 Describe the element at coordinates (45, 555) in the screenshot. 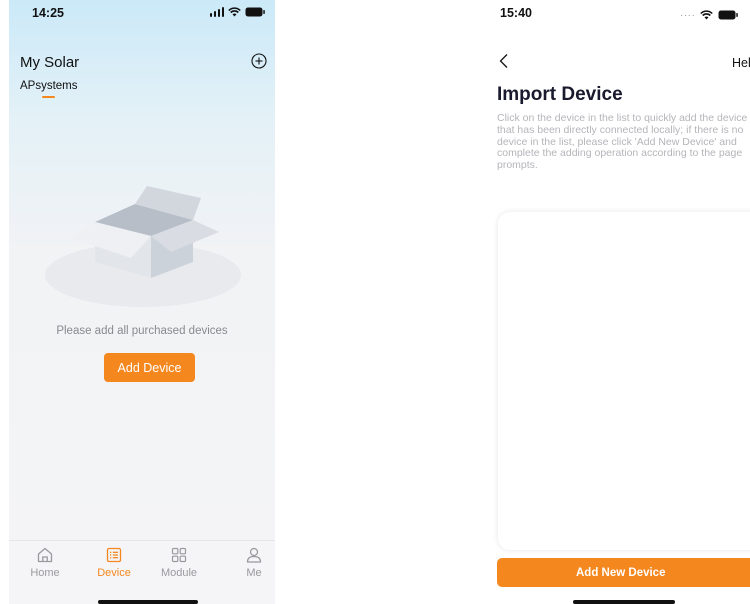

I see `home-icon` at that location.